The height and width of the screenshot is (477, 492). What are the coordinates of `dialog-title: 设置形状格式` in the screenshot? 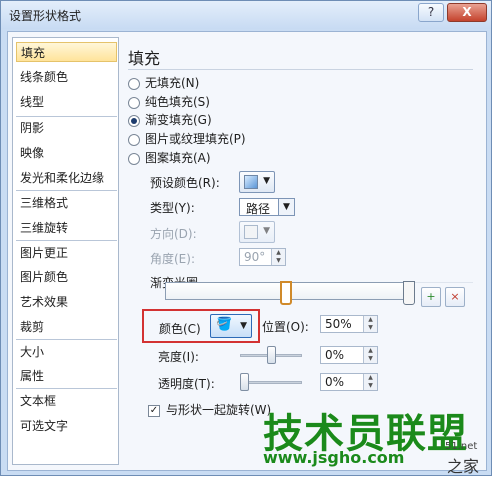 It's located at (45, 16).